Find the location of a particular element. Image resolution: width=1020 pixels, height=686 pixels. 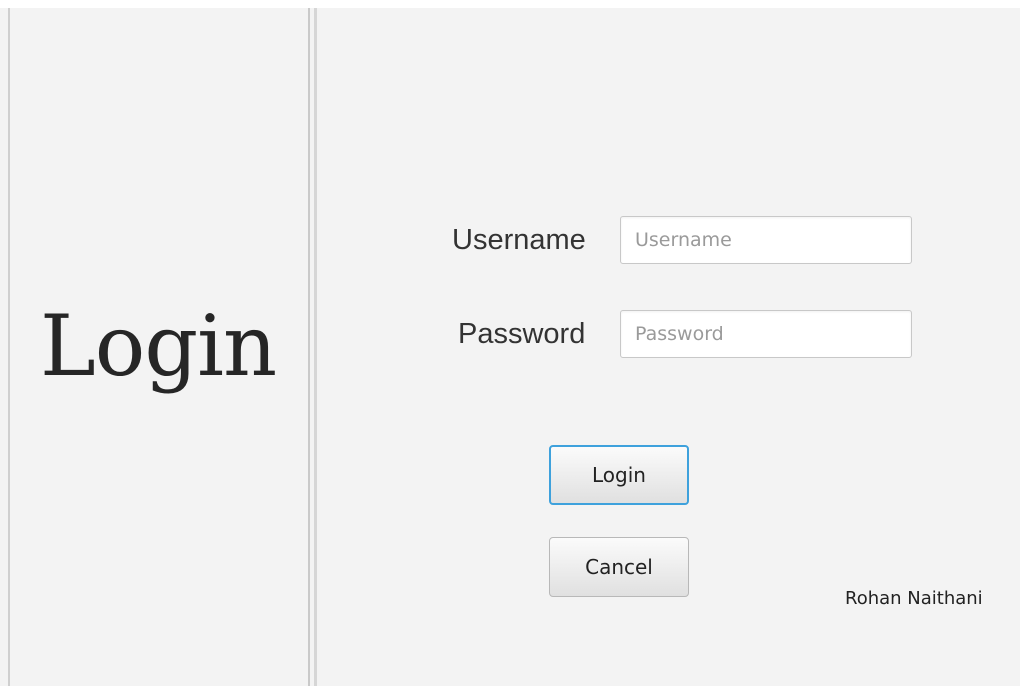

login-title: Login is located at coordinates (158, 346).